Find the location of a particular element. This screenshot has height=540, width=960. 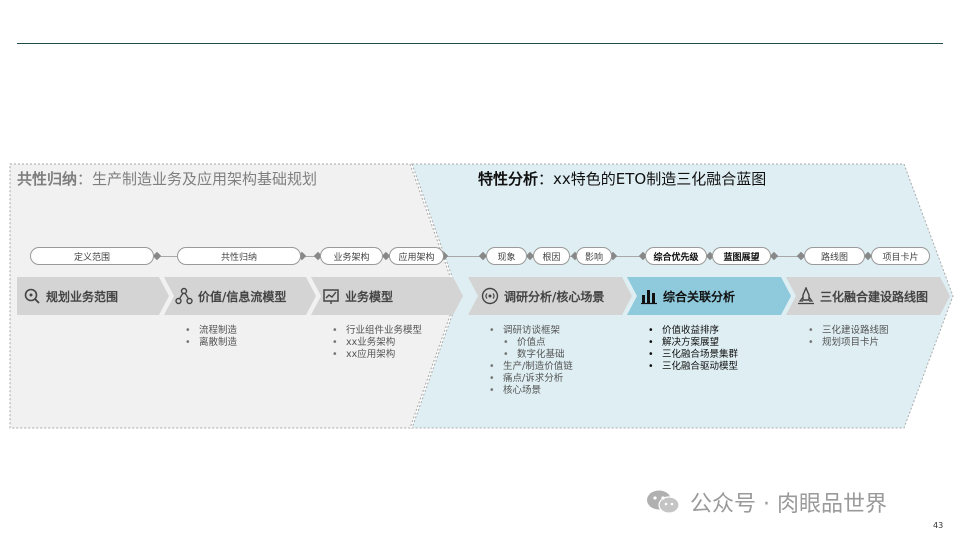

business-model-list: 行业组件业务模型 xx业务架构 xx应用架构 is located at coordinates (377, 343).